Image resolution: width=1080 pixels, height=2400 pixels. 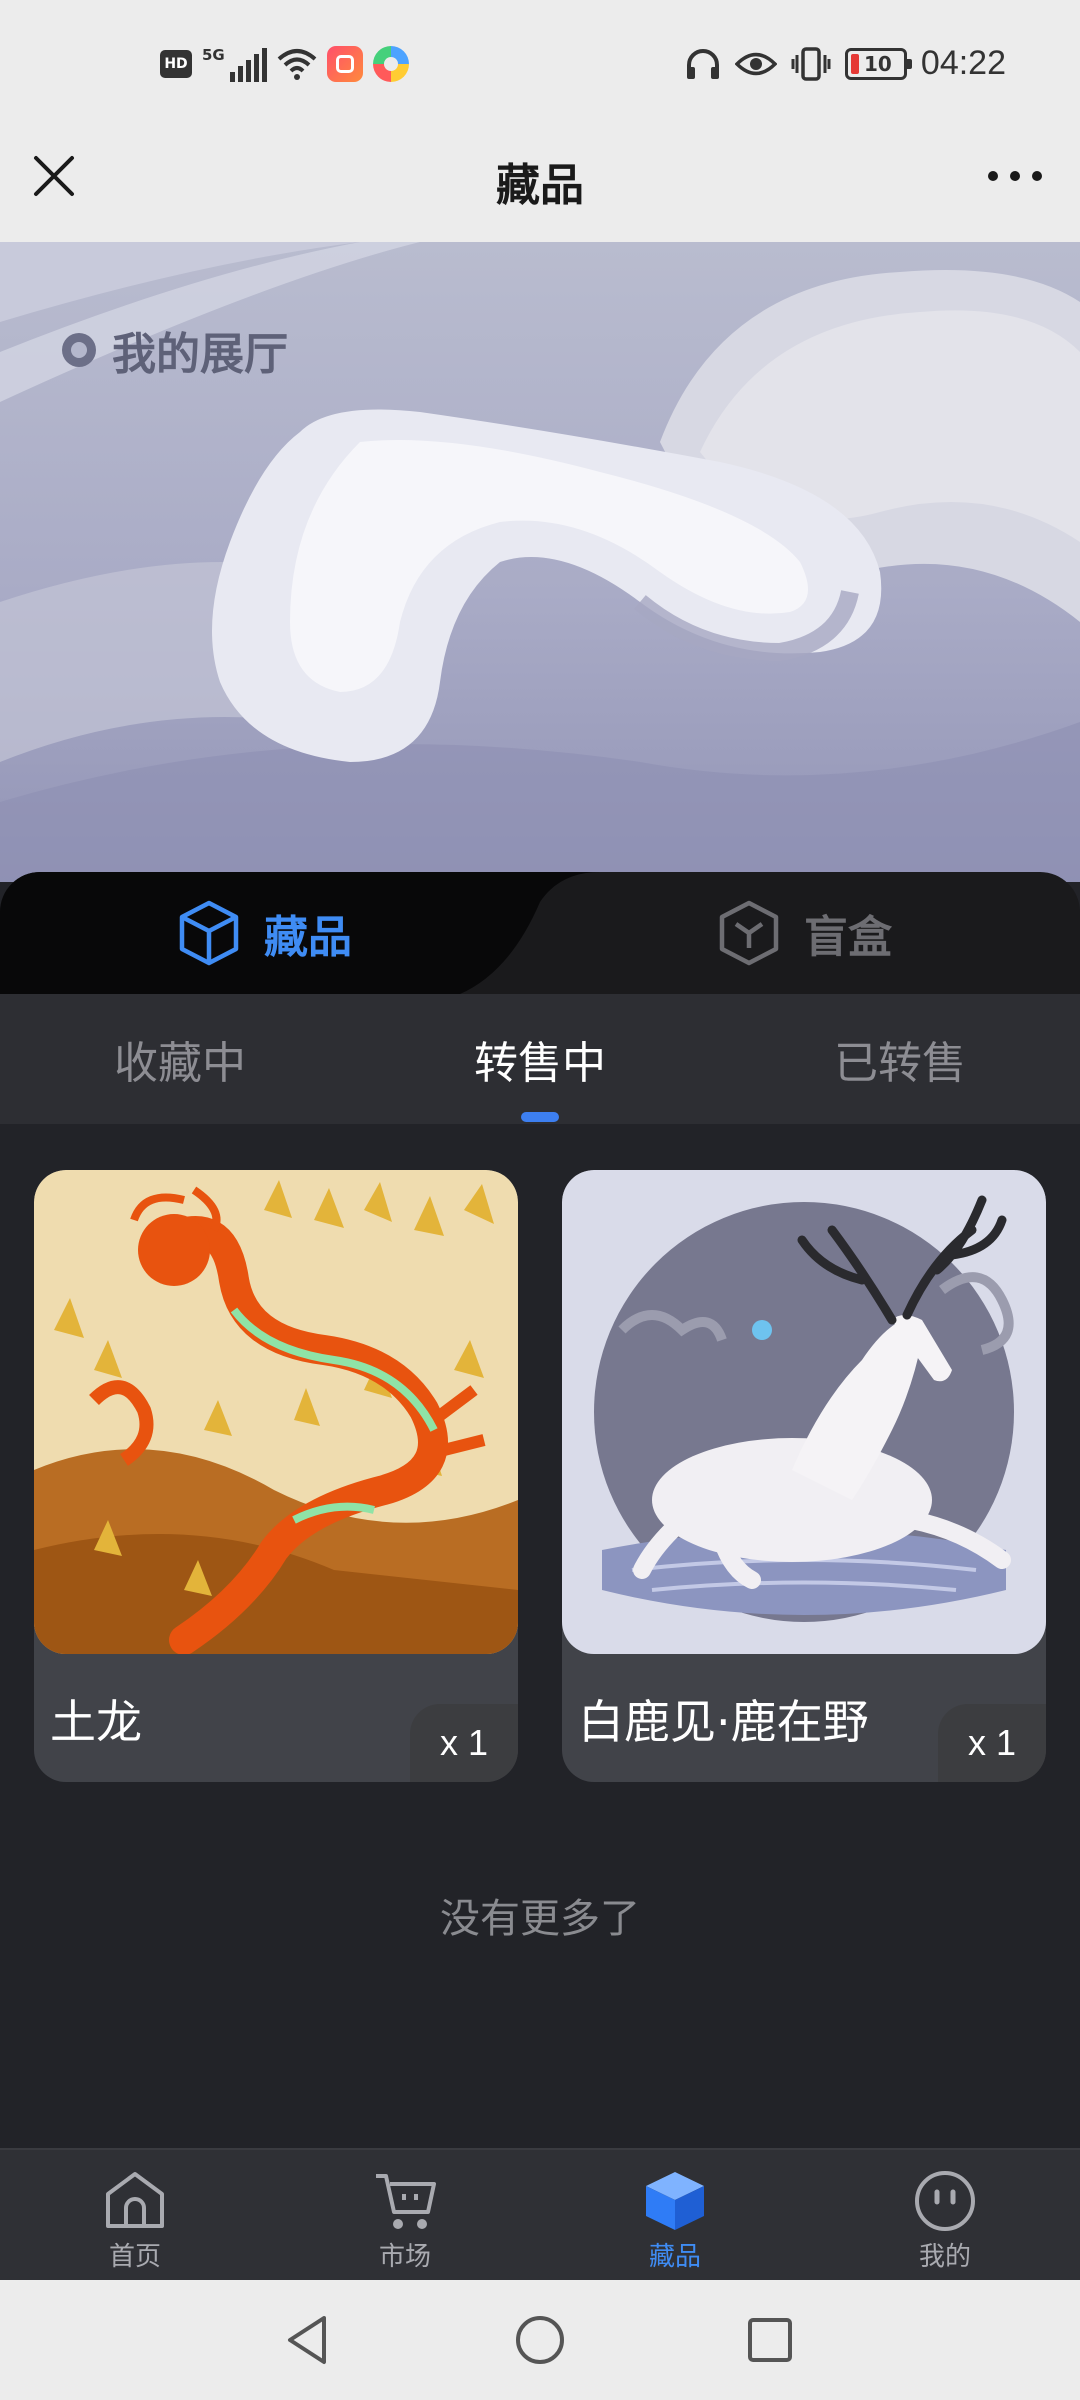 What do you see at coordinates (234, 64) in the screenshot?
I see `signal-5g-icon: 5G` at bounding box center [234, 64].